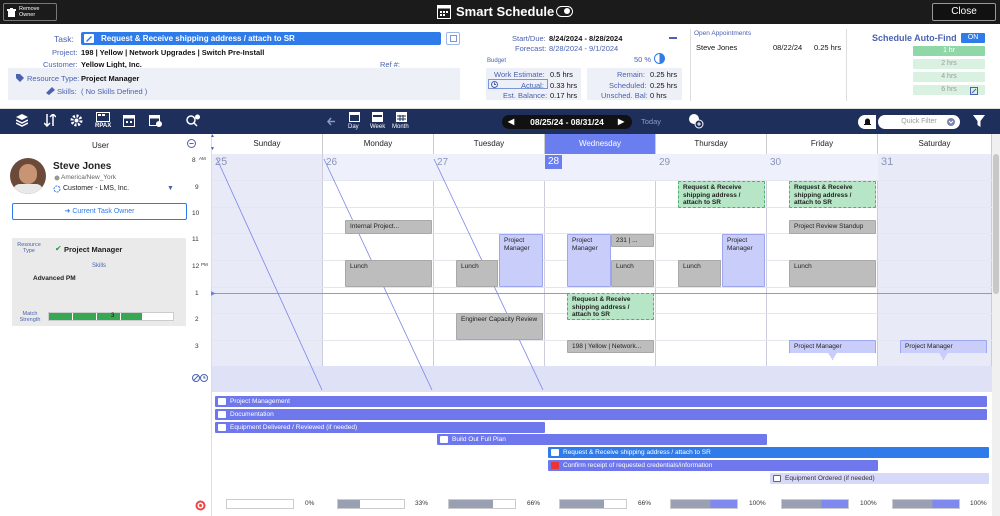 The image size is (1000, 516). What do you see at coordinates (377, 117) in the screenshot?
I see `week-view-icon` at bounding box center [377, 117].